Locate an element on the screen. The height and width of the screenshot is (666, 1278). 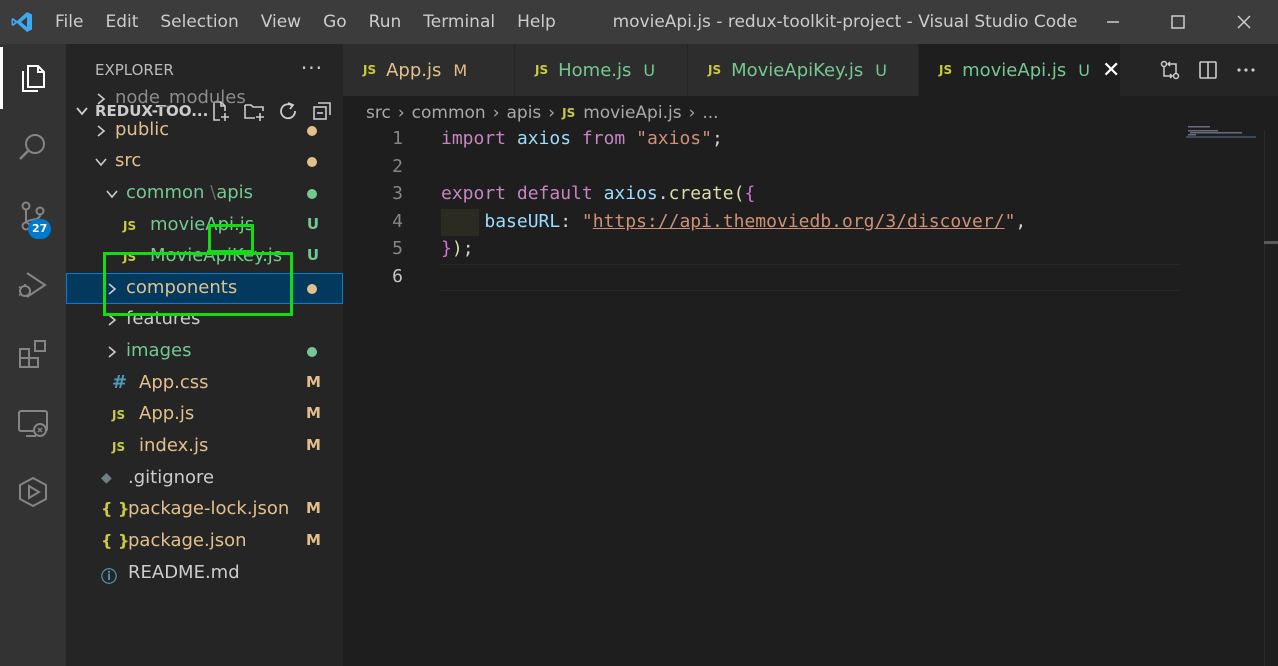
chevron-down-icon is located at coordinates (101, 164).